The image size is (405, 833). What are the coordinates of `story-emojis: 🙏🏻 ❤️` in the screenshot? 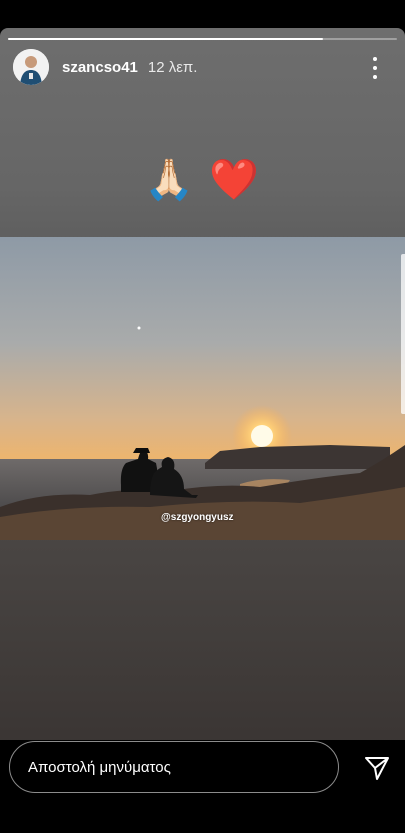 It's located at (202, 180).